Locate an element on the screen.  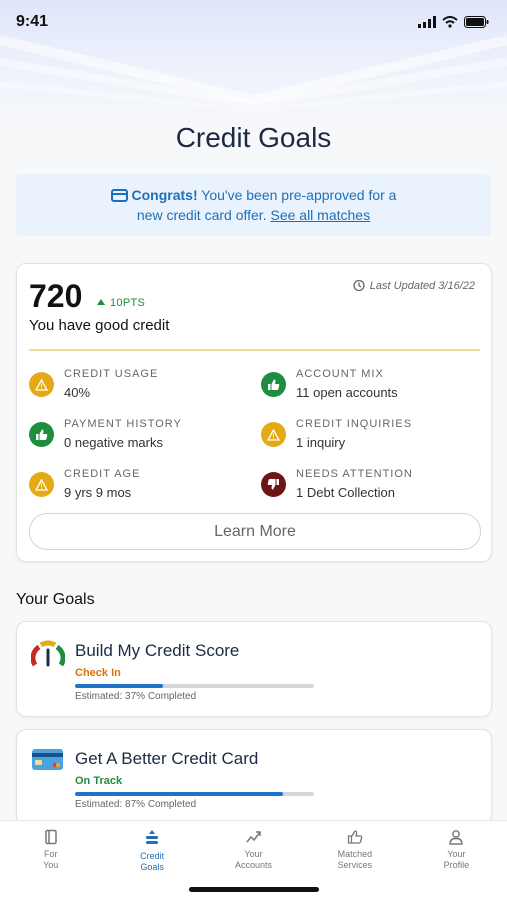
status-bar: 9:41 is located at coordinates (253, 22).